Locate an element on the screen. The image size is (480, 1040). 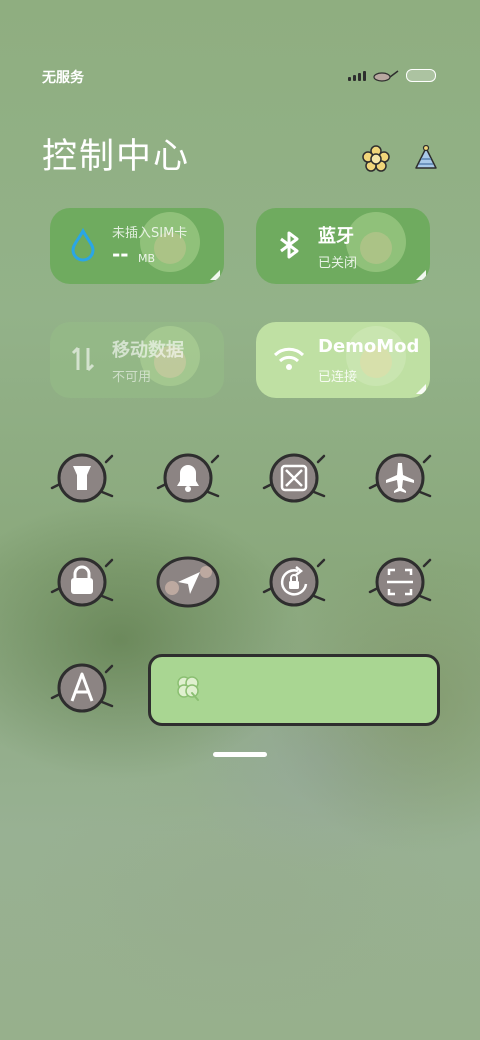
page-title: 控制中心 is located at coordinates (116, 157).